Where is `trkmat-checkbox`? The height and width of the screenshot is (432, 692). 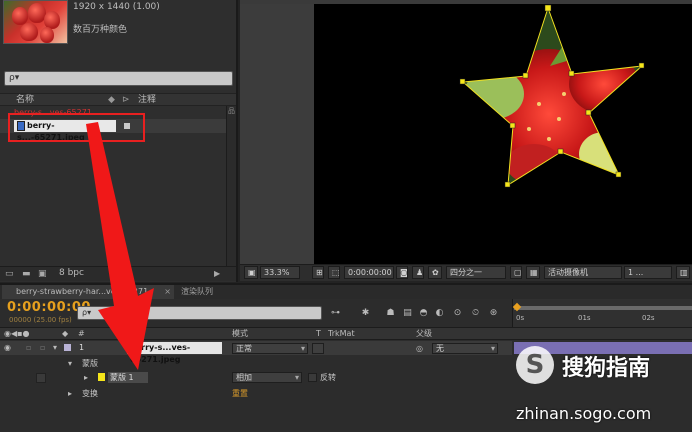
trkmat-checkbox is located at coordinates (318, 348).